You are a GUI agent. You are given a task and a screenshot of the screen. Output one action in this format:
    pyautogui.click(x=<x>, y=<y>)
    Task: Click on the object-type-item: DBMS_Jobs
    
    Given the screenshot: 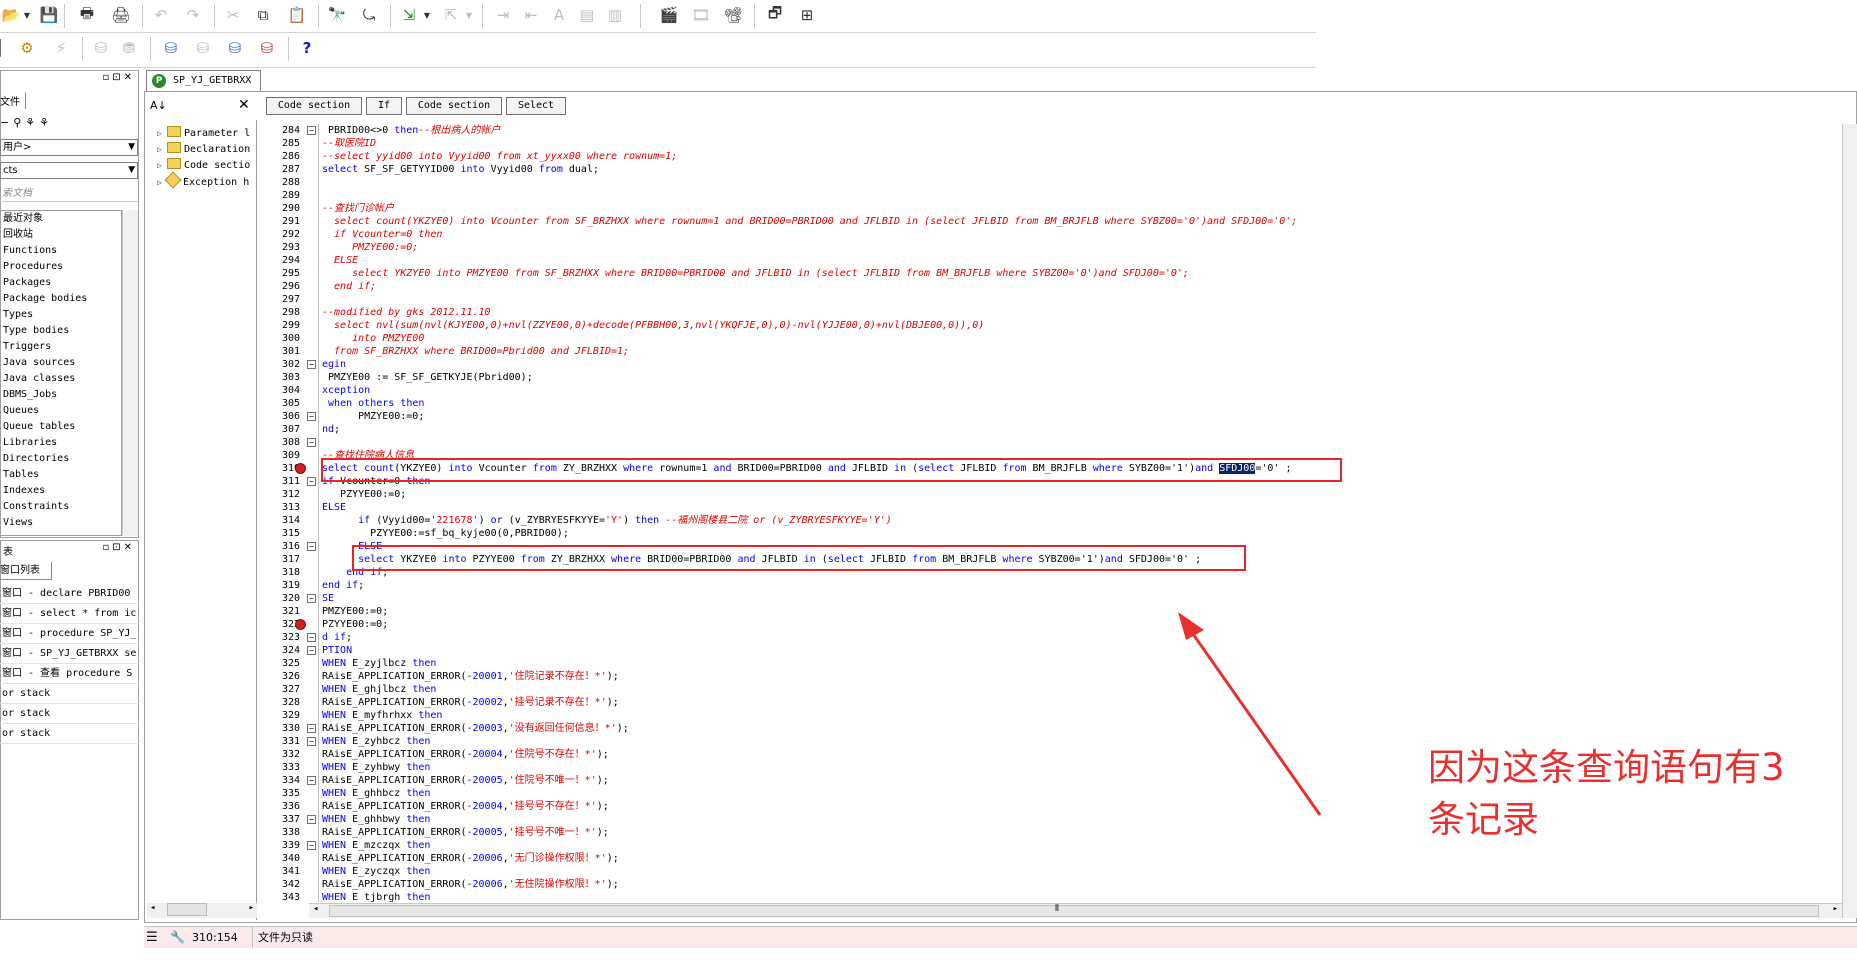 What is the action you would take?
    pyautogui.click(x=61, y=395)
    